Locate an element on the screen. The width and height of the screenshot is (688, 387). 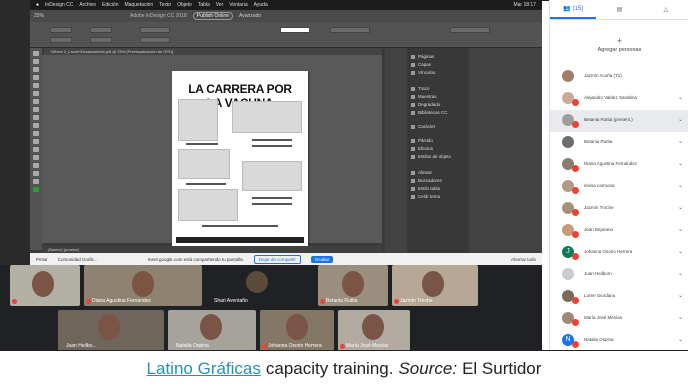
participant-row: Betania Ruttia ⌄ is located at coordinates (619, 143).